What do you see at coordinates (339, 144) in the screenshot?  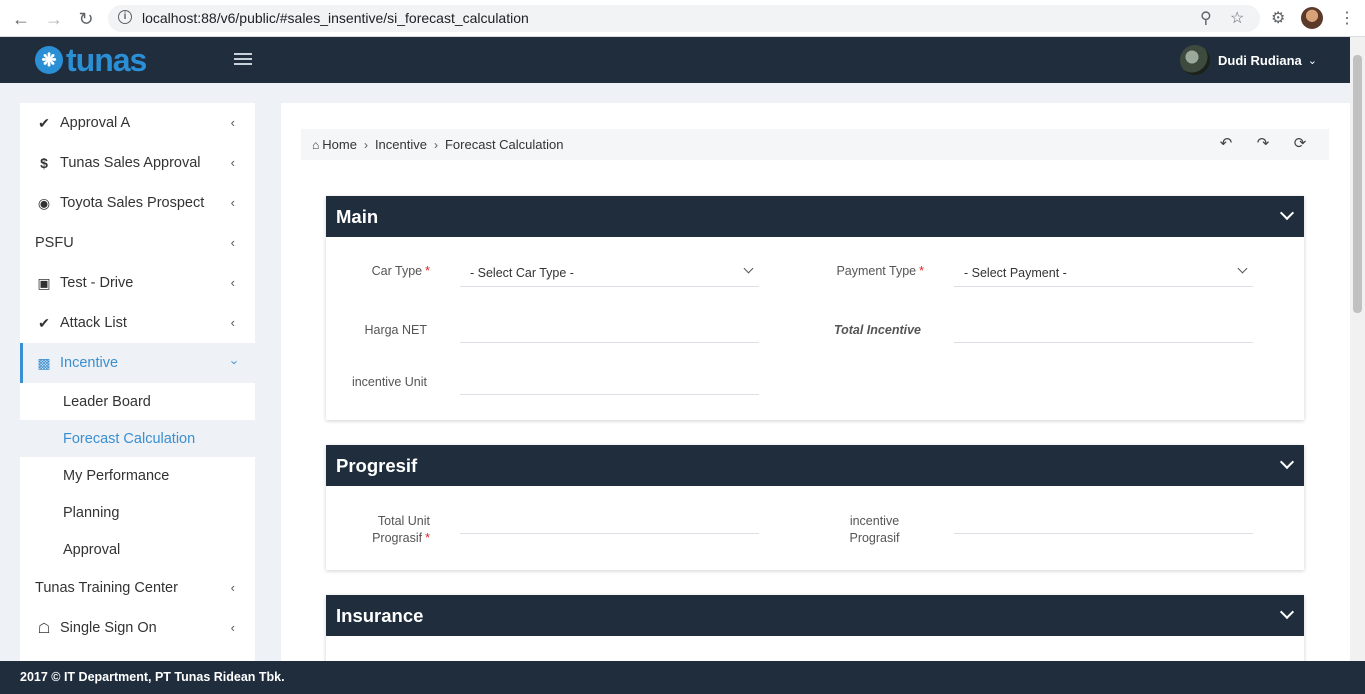 I see `breadcrumb-home: Home` at bounding box center [339, 144].